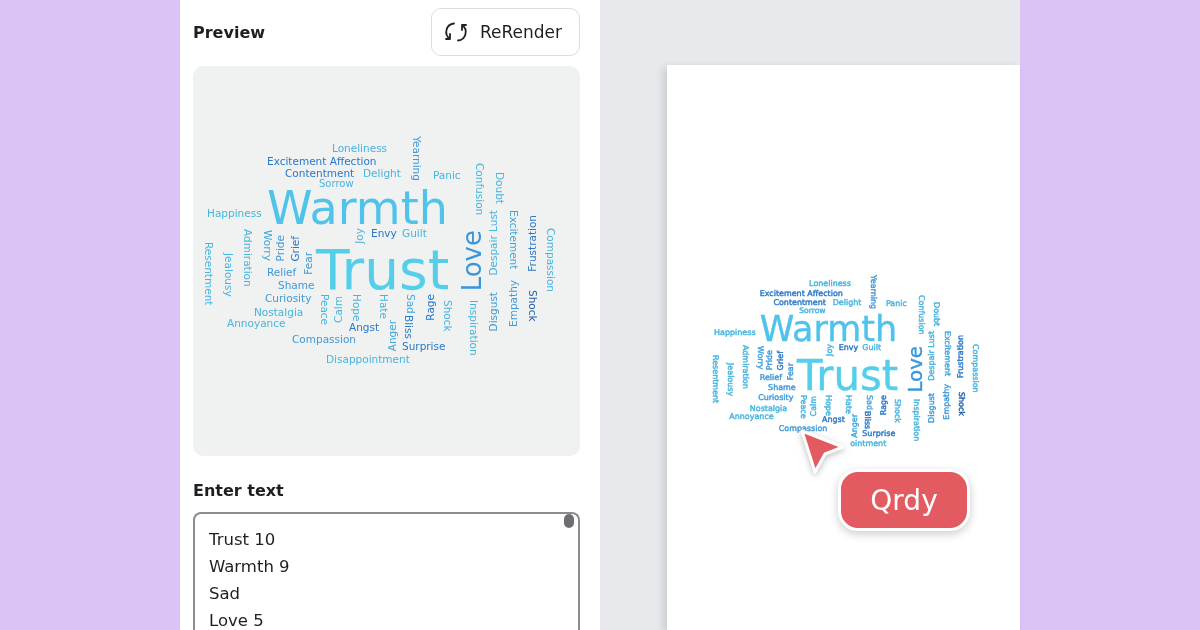 Image resolution: width=1200 pixels, height=630 pixels. What do you see at coordinates (356, 308) in the screenshot?
I see `cloud-word: Hope` at bounding box center [356, 308].